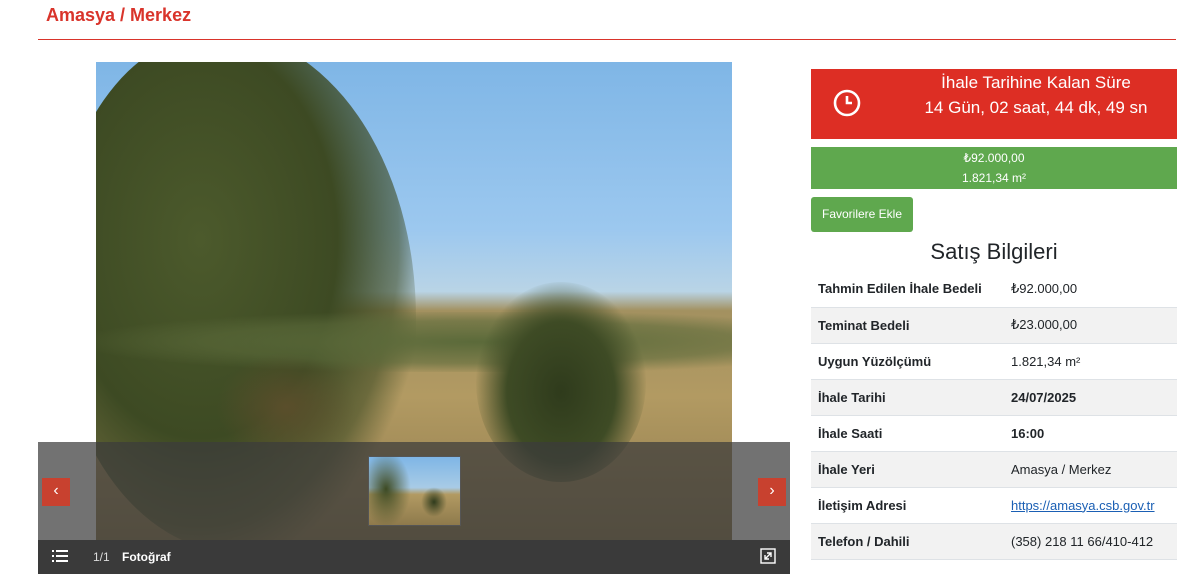  What do you see at coordinates (875, 361) in the screenshot?
I see `row-key: Uygun Yüzölçümü` at bounding box center [875, 361].